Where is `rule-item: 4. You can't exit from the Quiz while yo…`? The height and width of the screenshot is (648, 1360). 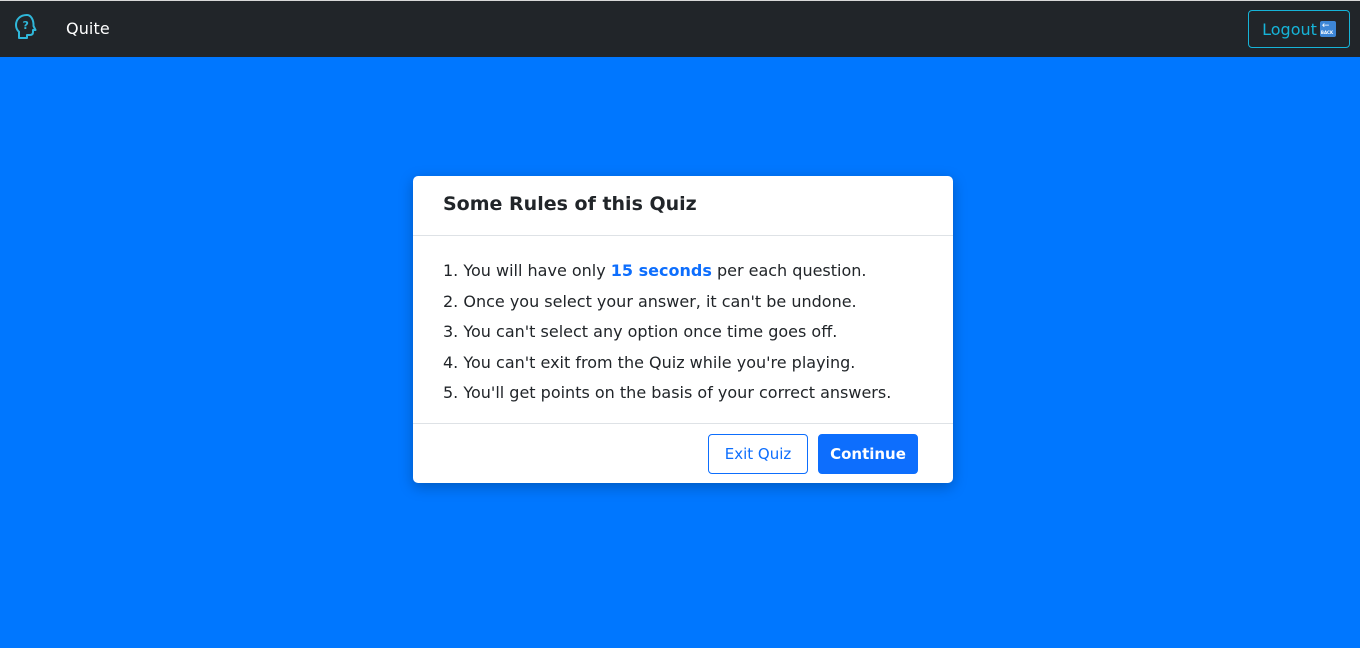
rule-item: 4. You can't exit from the Quiz while yo… is located at coordinates (649, 362).